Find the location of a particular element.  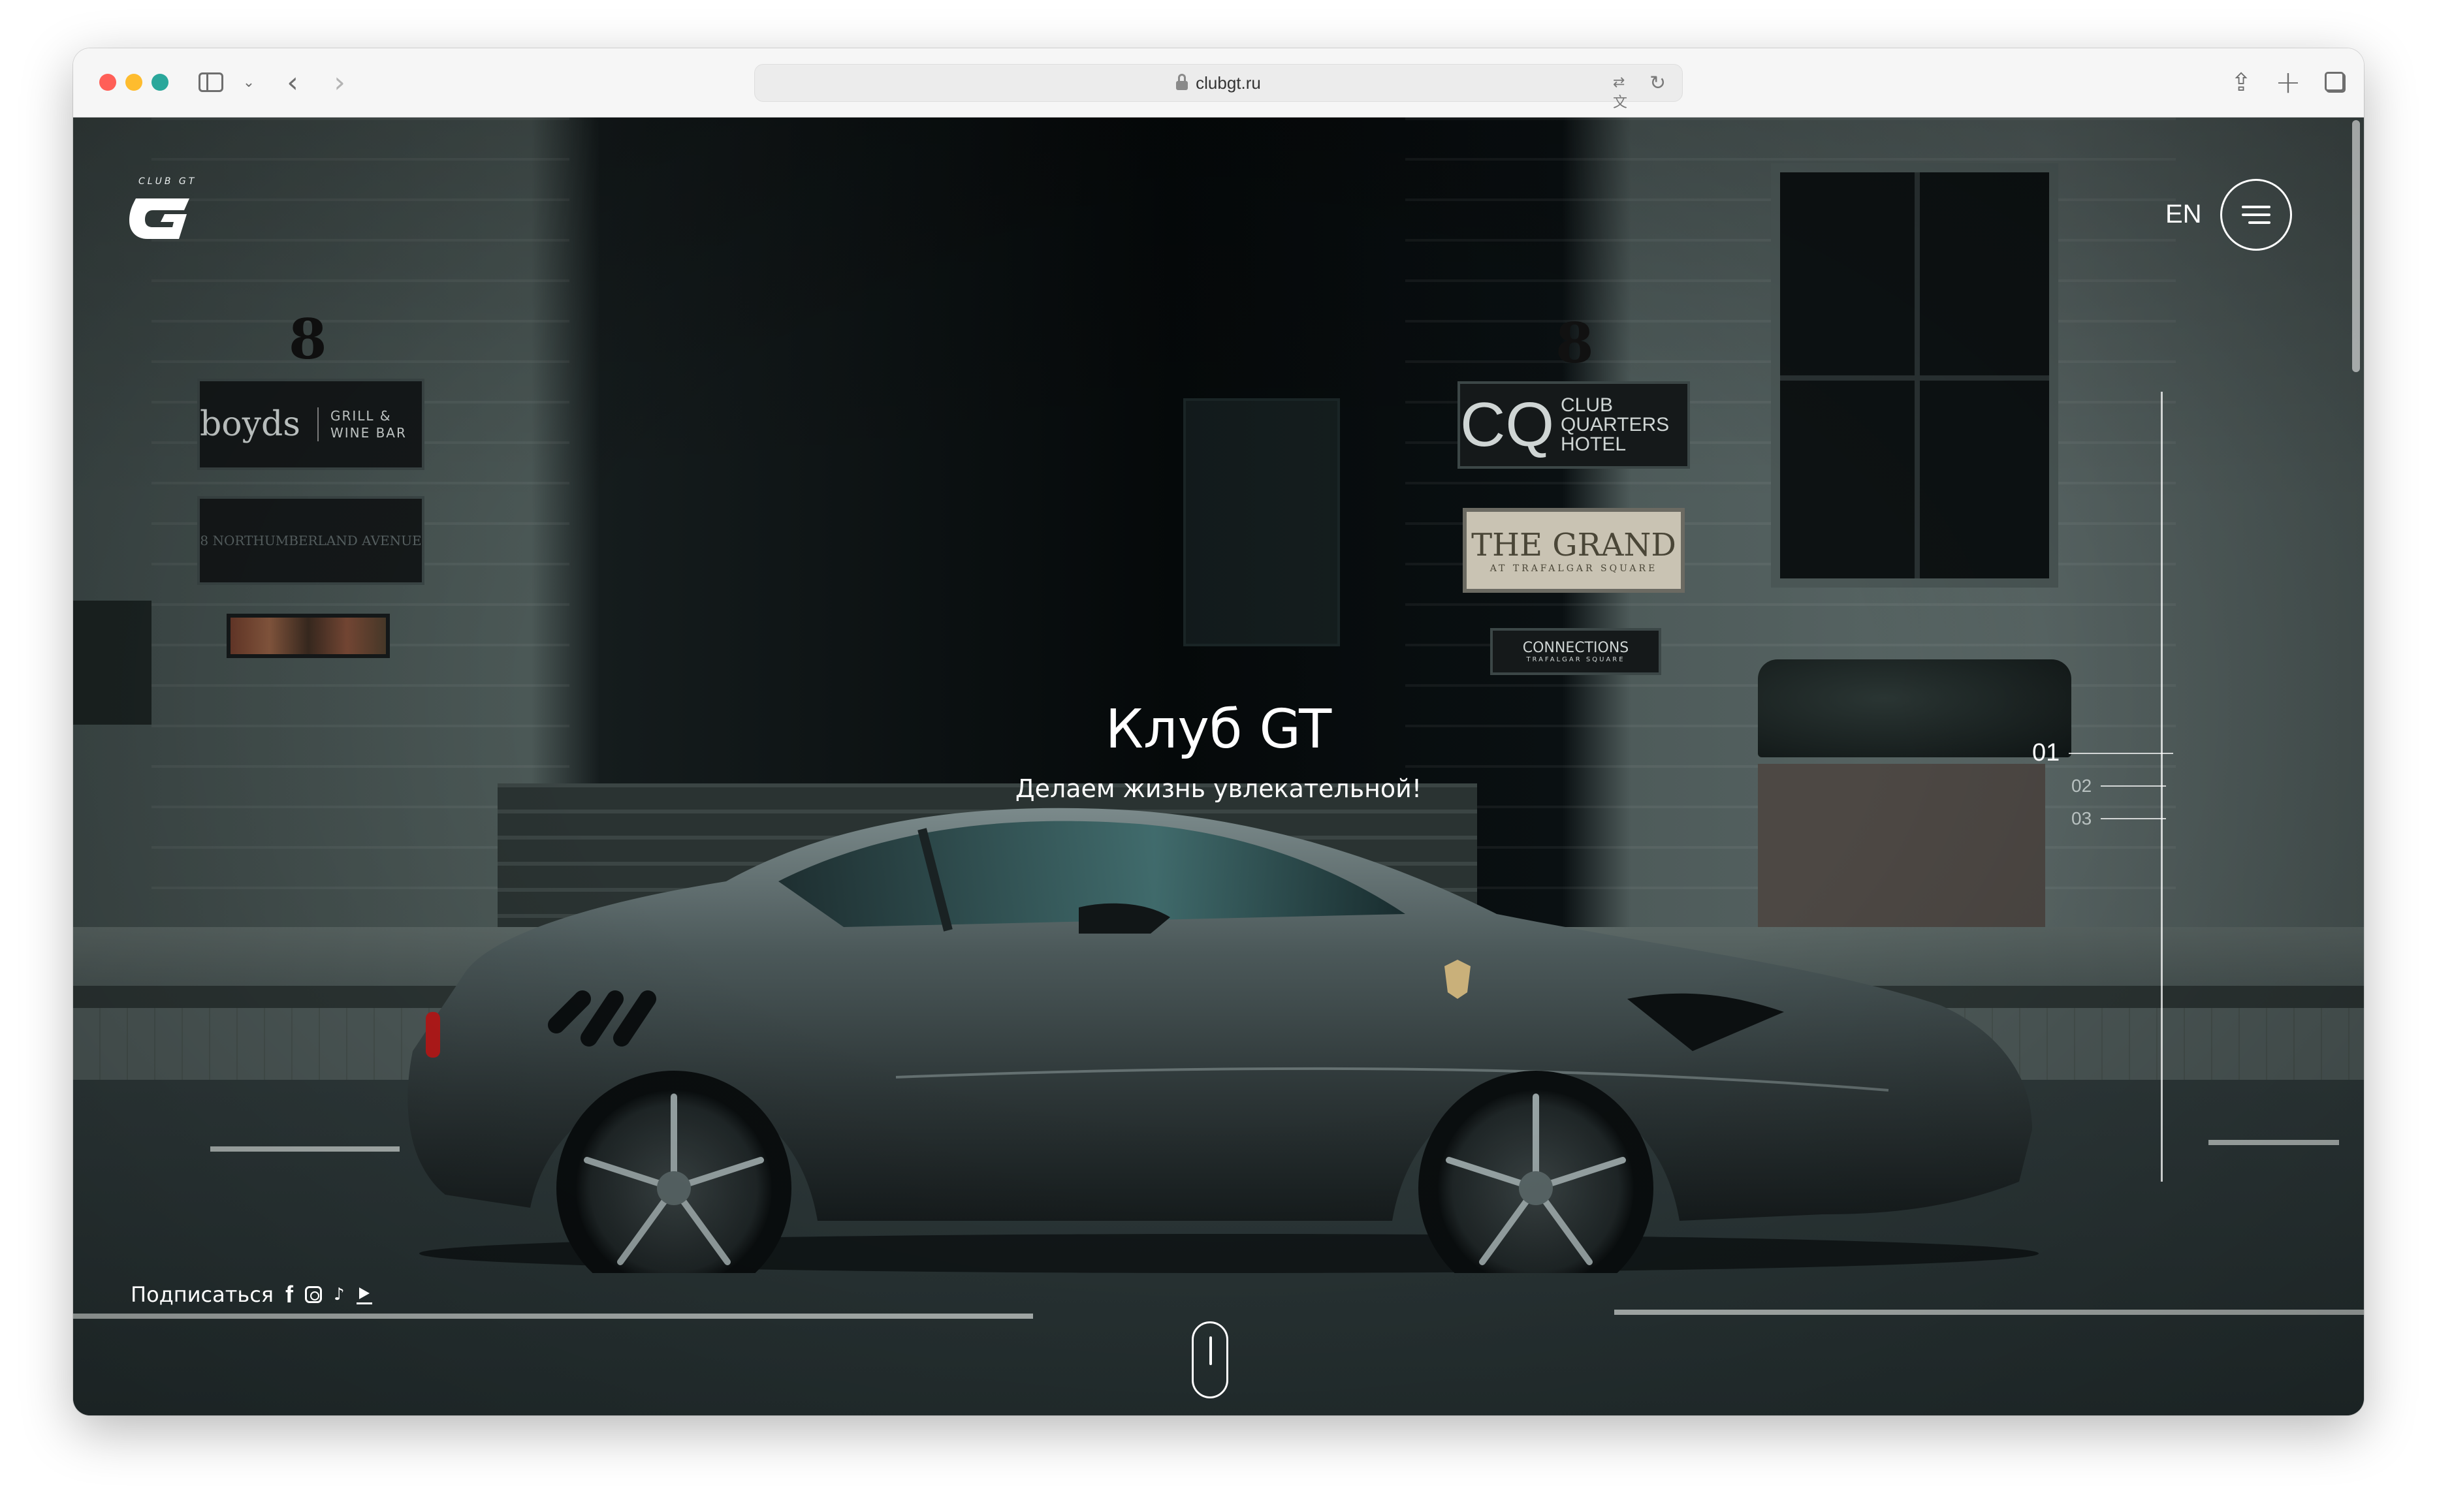

chevron-down-icon: ⌄ is located at coordinates (249, 82).